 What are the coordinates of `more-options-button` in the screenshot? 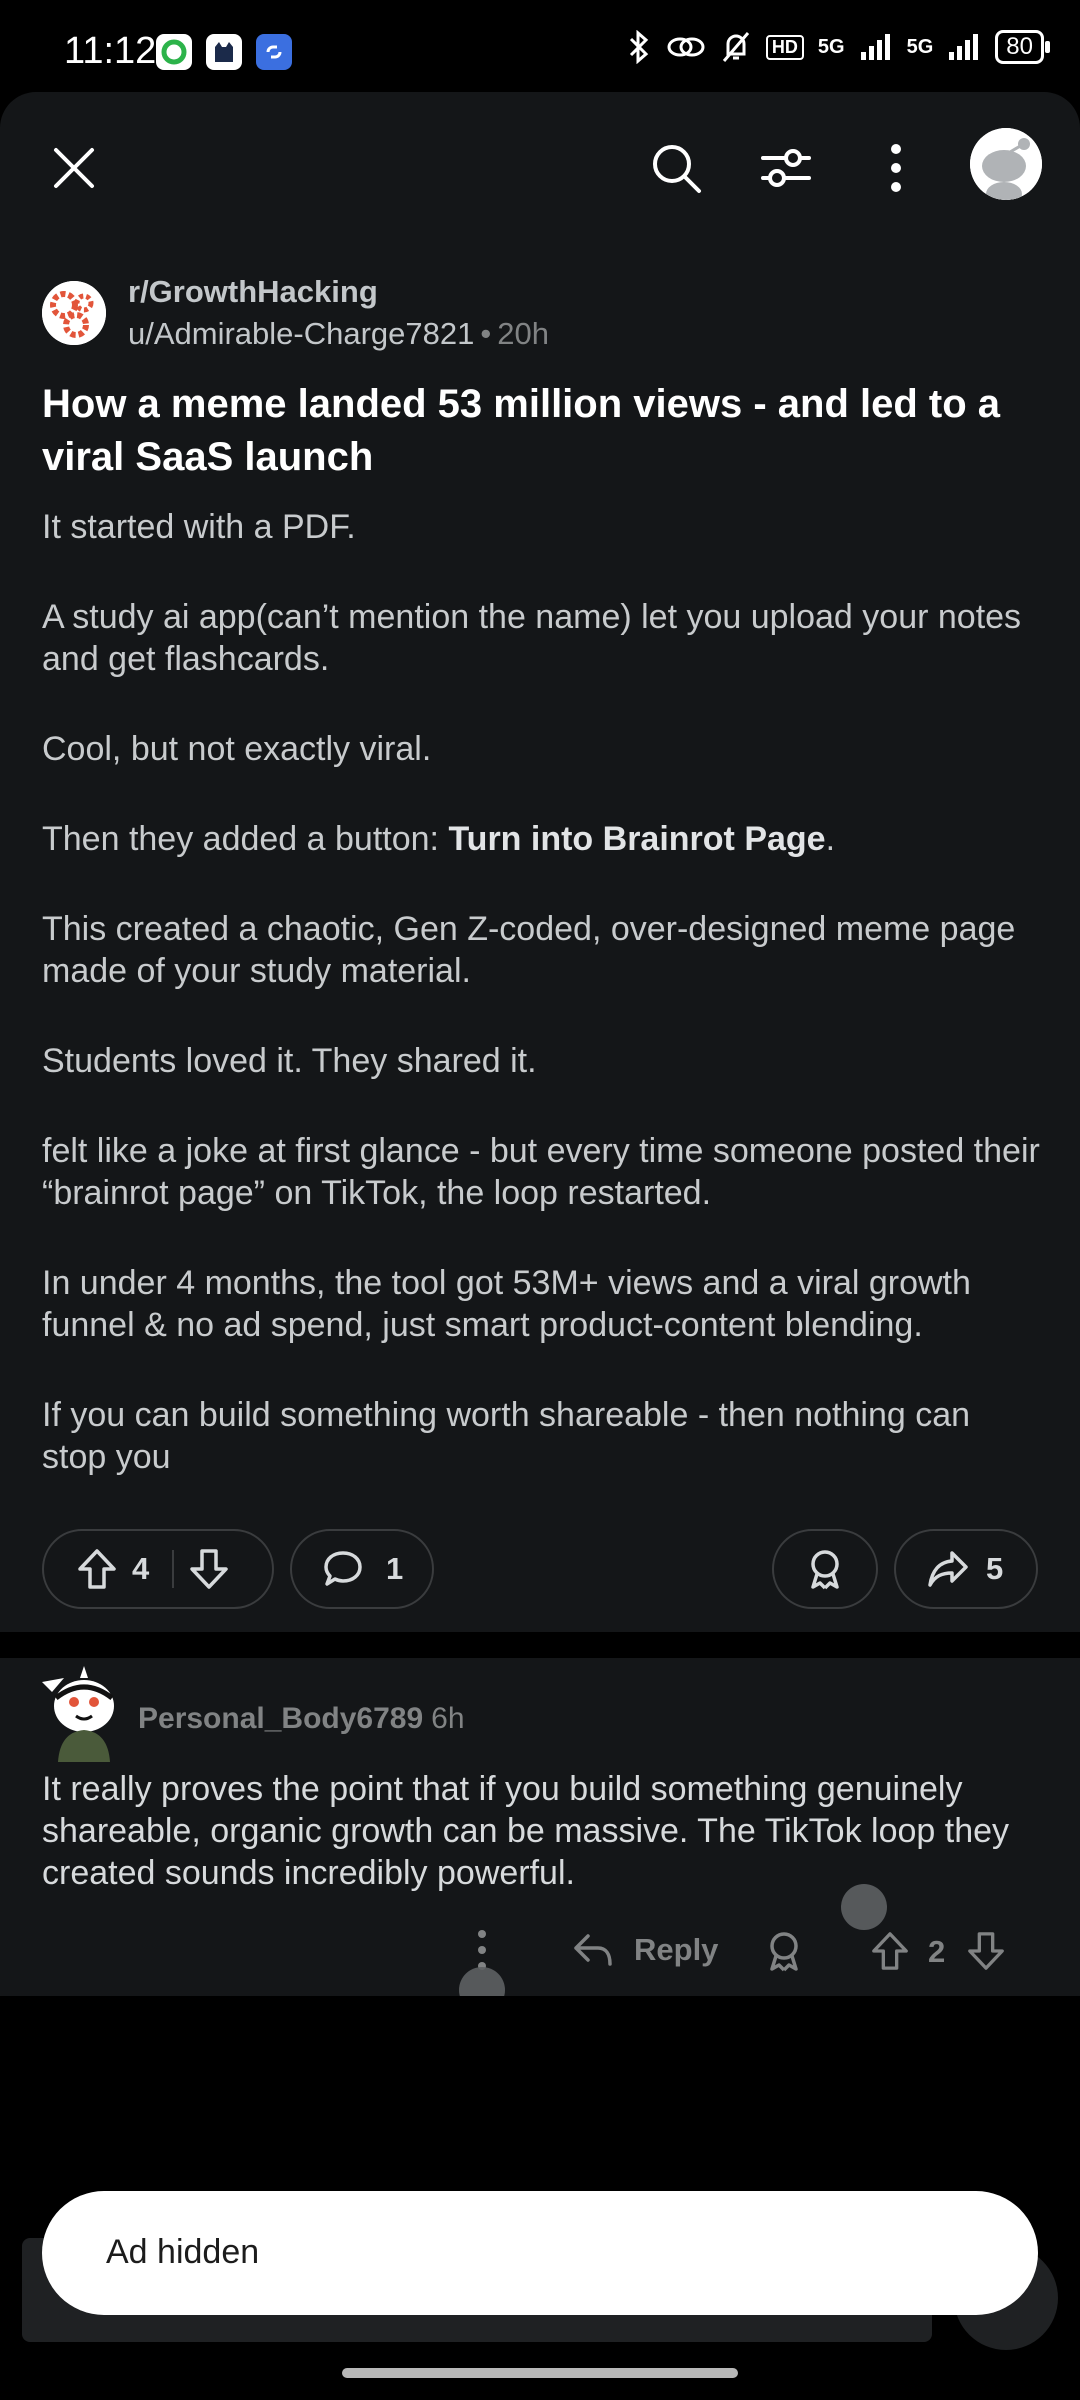 It's located at (896, 168).